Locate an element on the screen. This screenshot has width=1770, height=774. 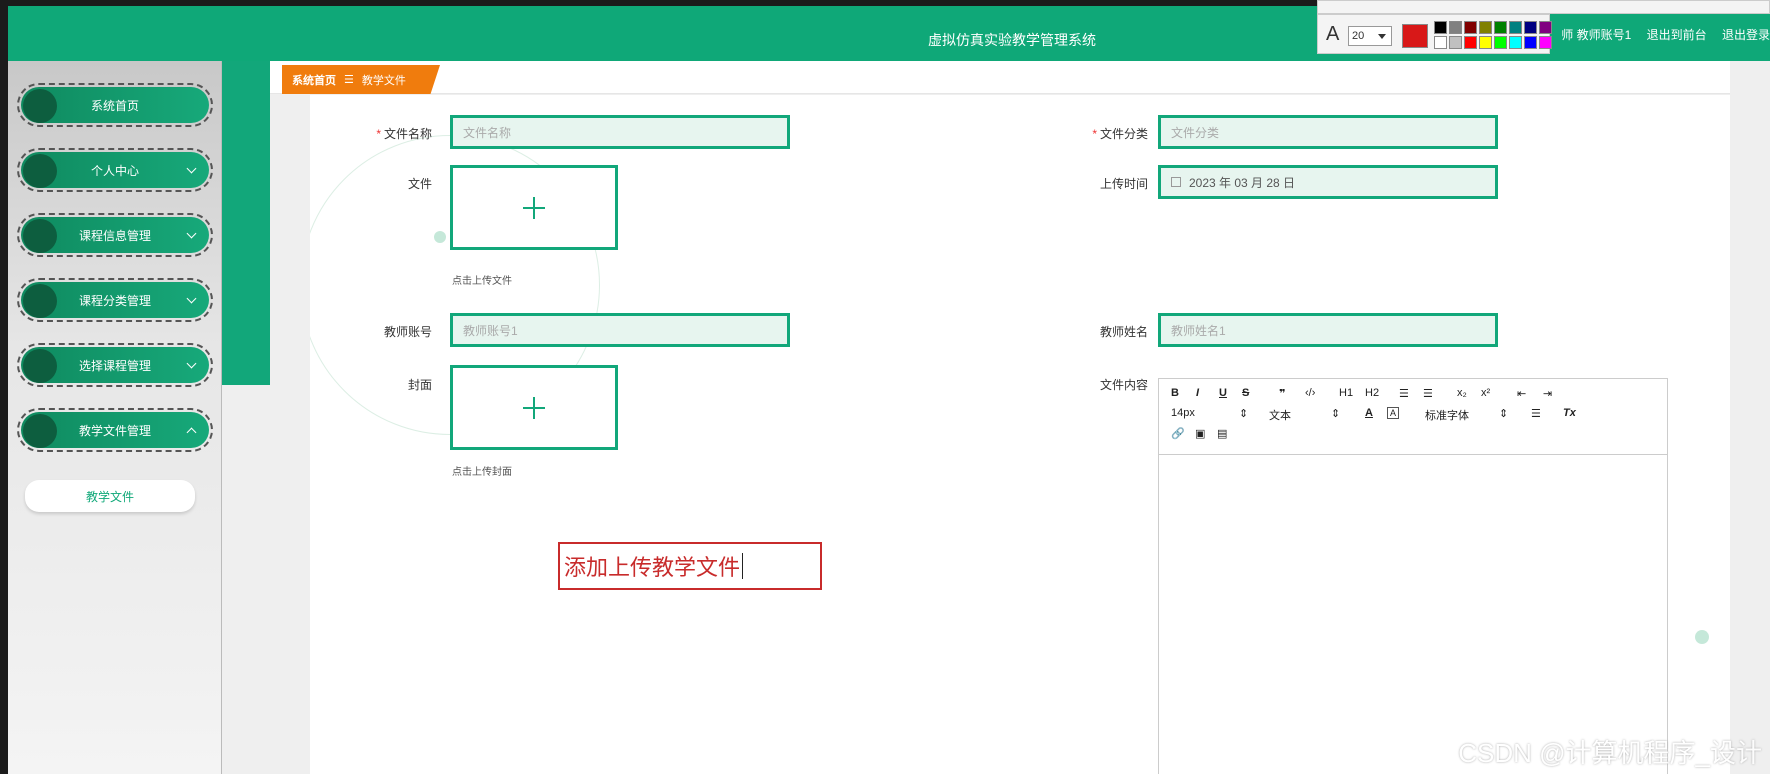
breadcrumb-home: 系统首页 is located at coordinates (314, 80).